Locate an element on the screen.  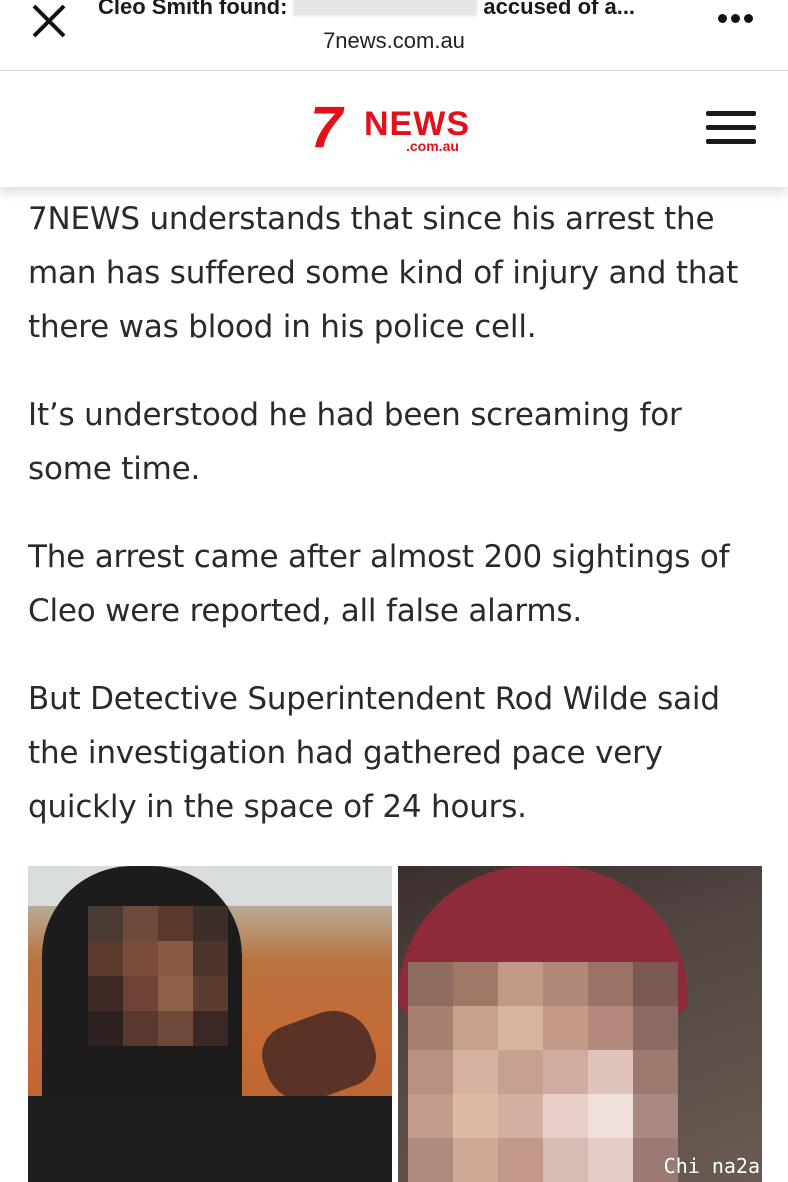
page-title-start: Cleo Smith found: is located at coordinates (193, 9).